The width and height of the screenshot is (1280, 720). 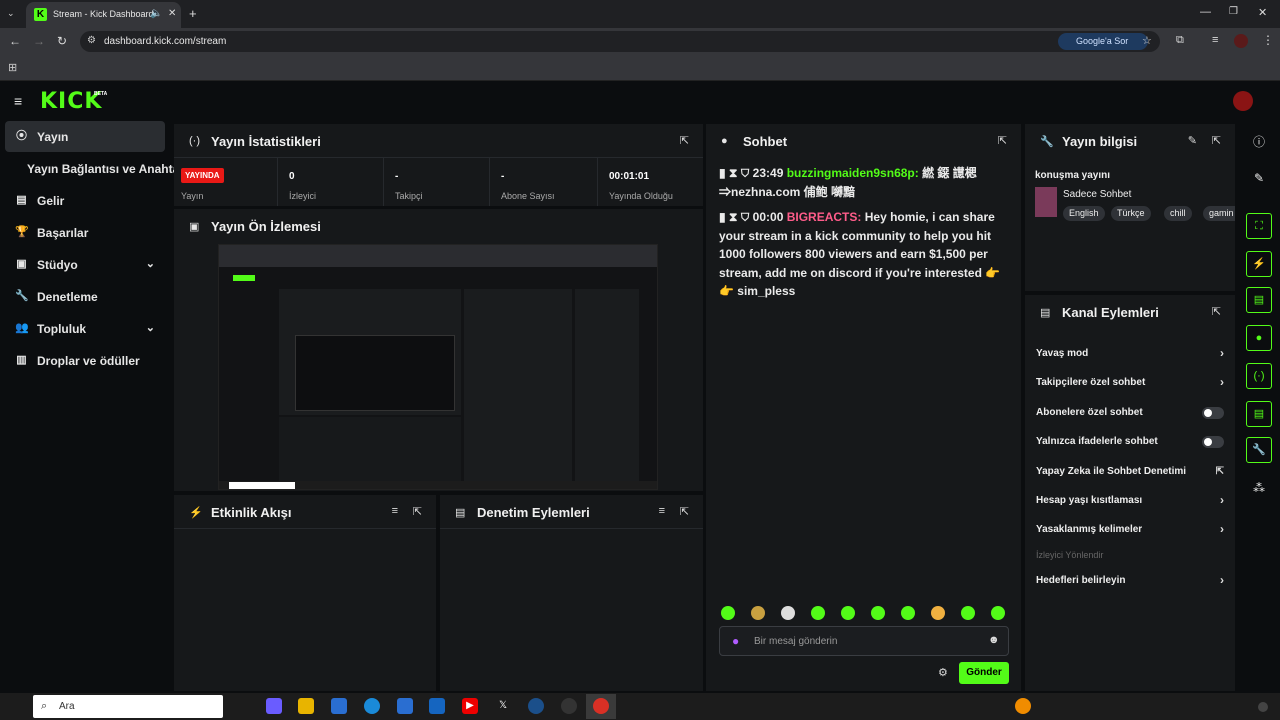 What do you see at coordinates (1213, 413) in the screenshot?
I see `subscribers-only-toggle` at bounding box center [1213, 413].